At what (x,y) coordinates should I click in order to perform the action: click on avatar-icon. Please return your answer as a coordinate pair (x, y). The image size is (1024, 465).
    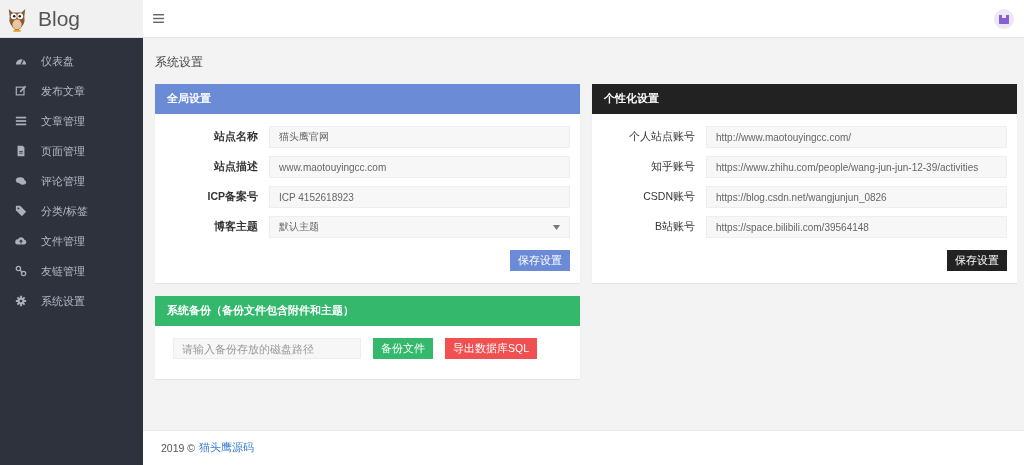
    Looking at the image, I should click on (1004, 18).